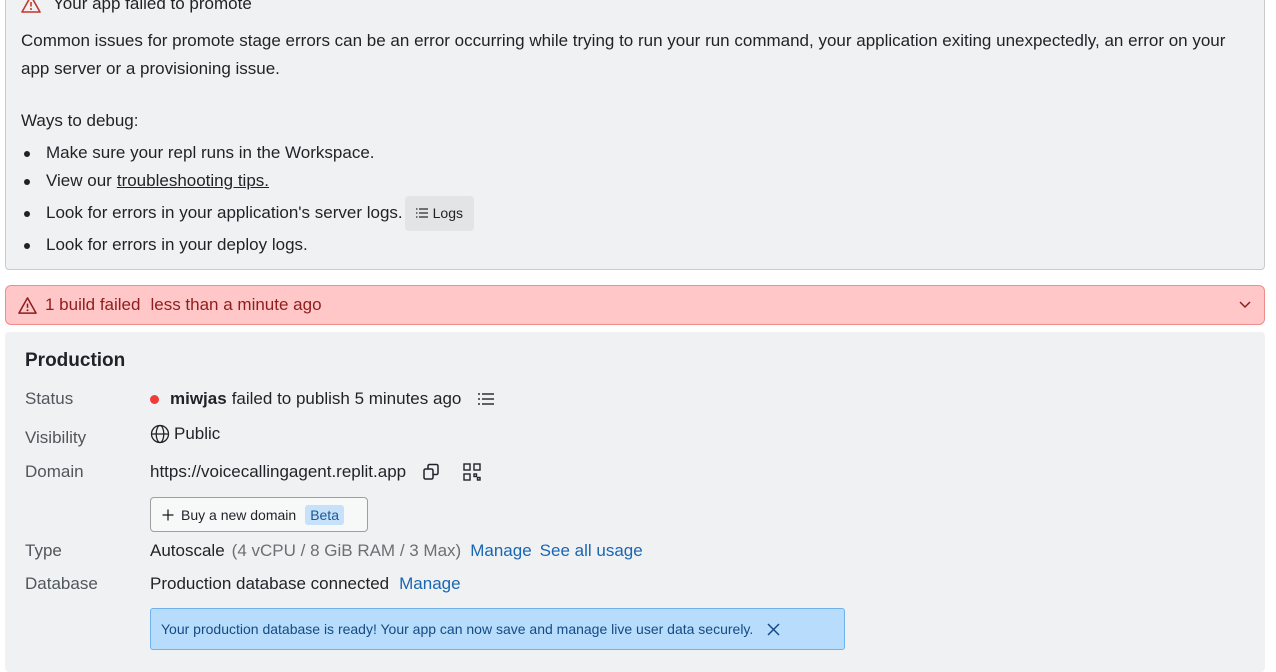 This screenshot has width=1276, height=672. What do you see at coordinates (236, 304) in the screenshot?
I see `build-failed-time: less than a minute ago` at bounding box center [236, 304].